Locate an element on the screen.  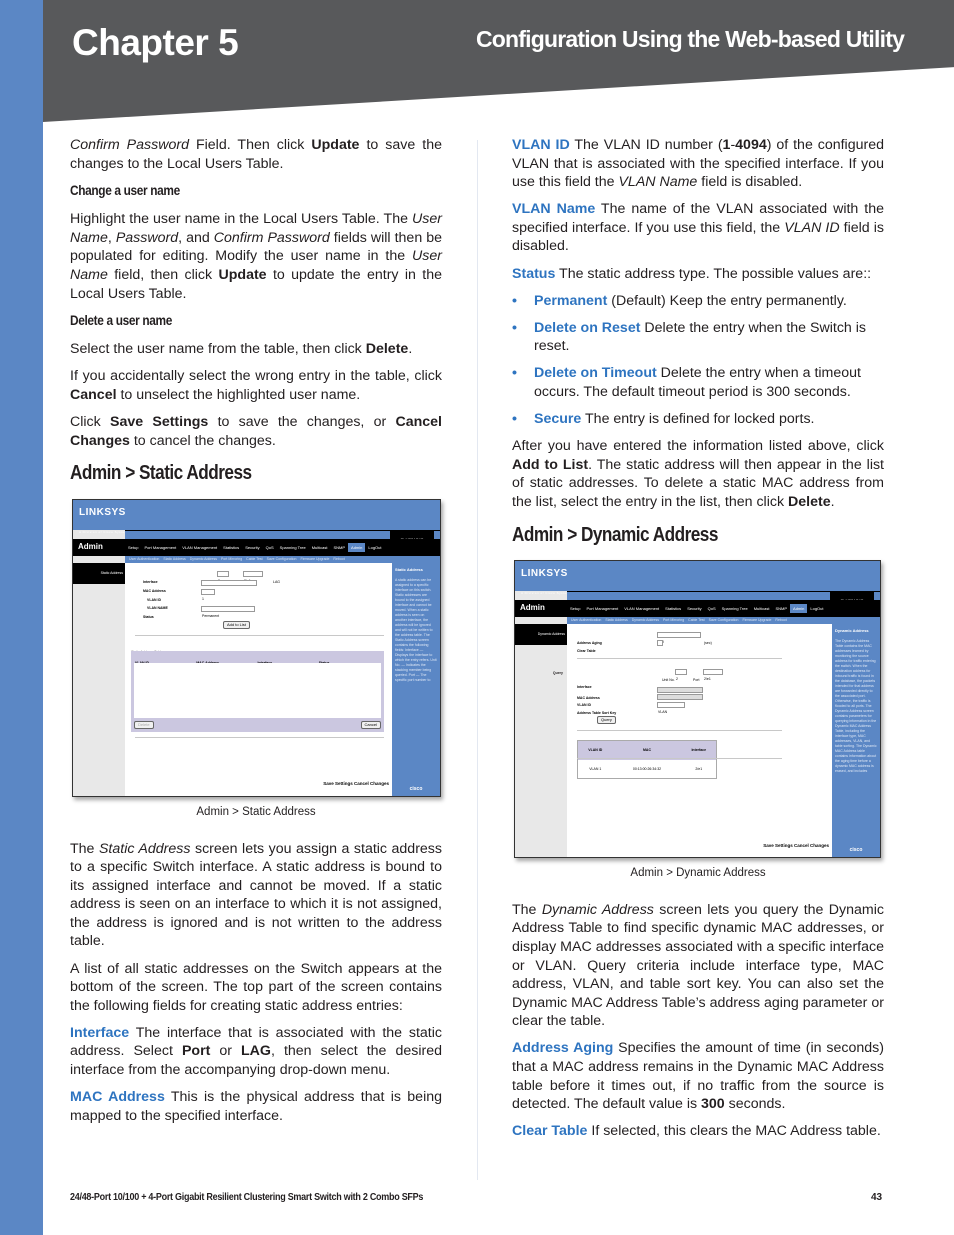
ui-sidebar: Static Address is located at coordinates (99, 679).